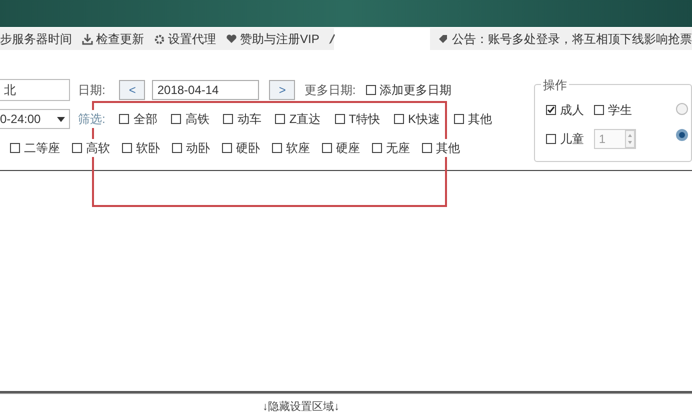 Image resolution: width=692 pixels, height=413 pixels. What do you see at coordinates (132, 90) in the screenshot?
I see `previous-date-button: <` at bounding box center [132, 90].